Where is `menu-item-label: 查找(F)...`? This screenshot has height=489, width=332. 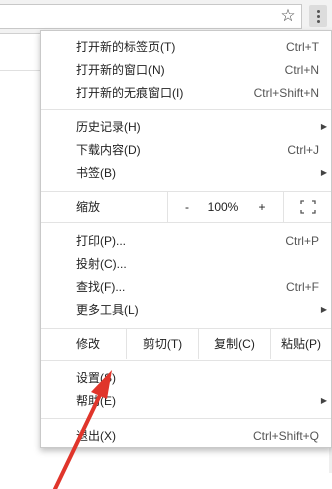
menu-item-label: 查找(F)... is located at coordinates (101, 287).